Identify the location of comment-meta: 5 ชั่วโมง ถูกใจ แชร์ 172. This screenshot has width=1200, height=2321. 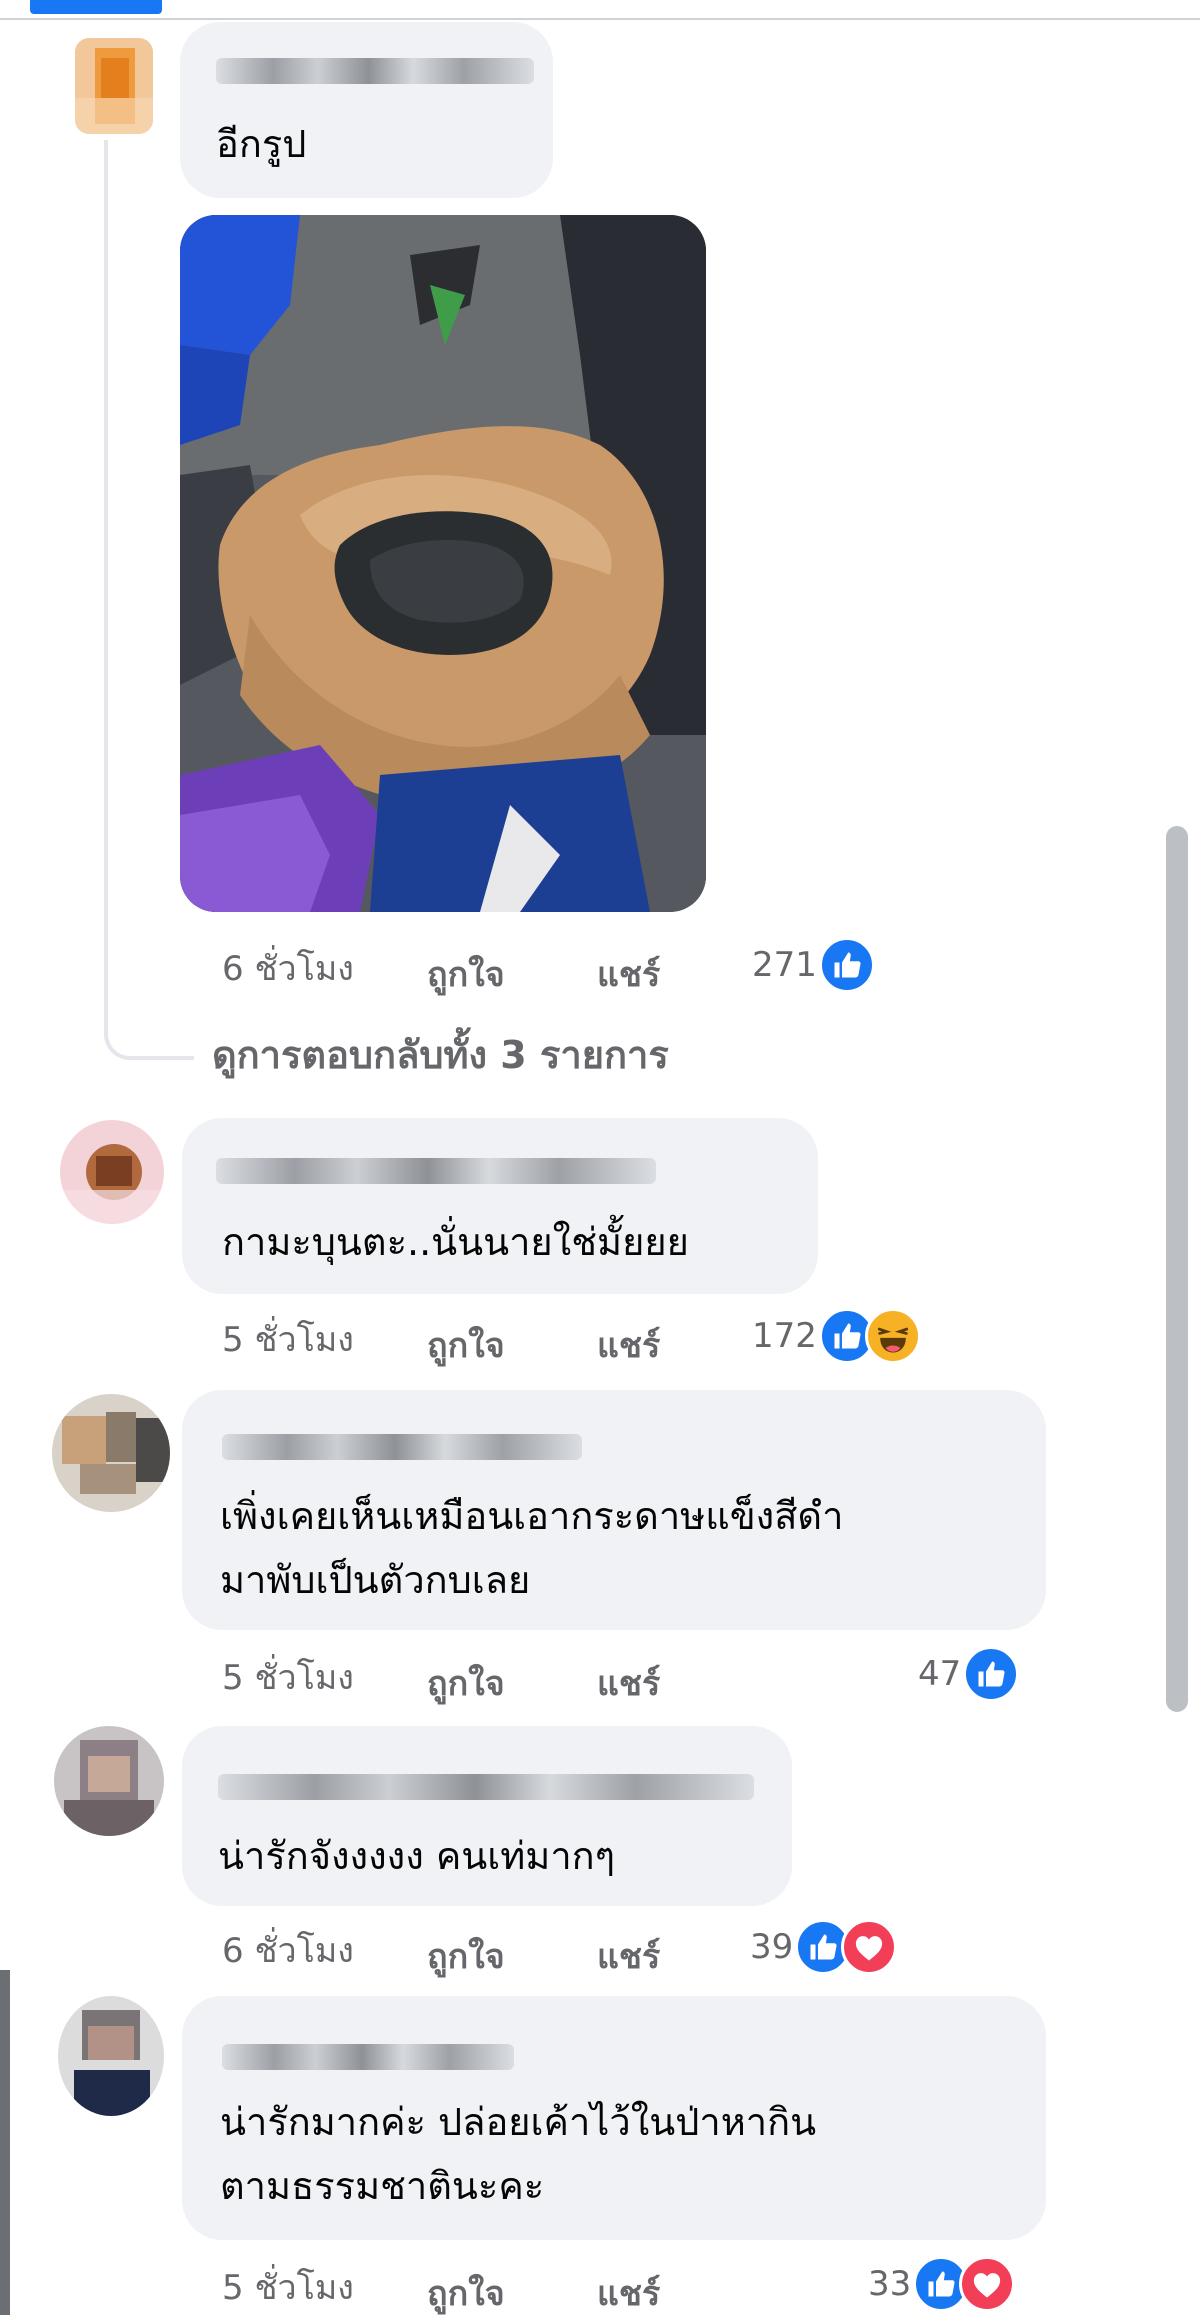
(597, 1336).